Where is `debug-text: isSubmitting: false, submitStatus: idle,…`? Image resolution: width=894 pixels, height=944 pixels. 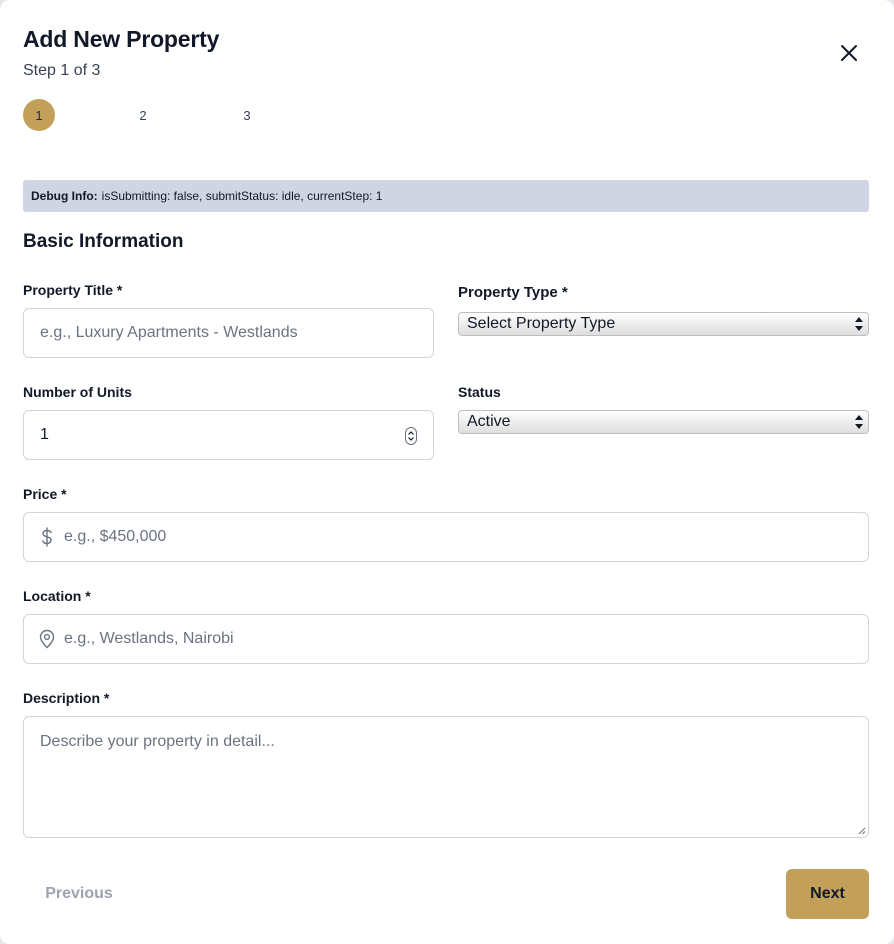 debug-text: isSubmitting: false, submitStatus: idle,… is located at coordinates (242, 196).